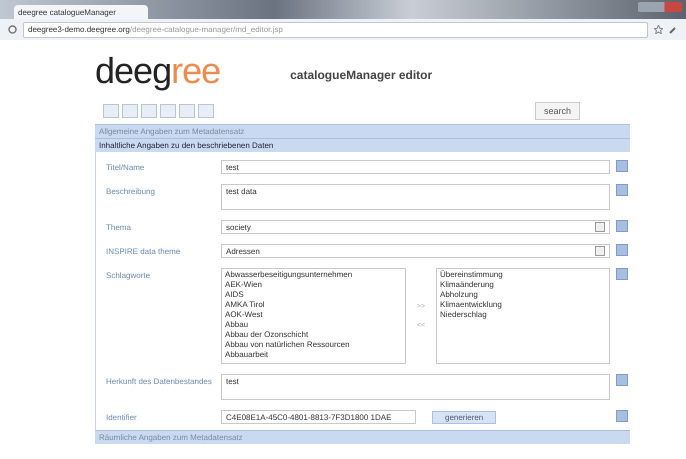  I want to click on section-header: Allgemeine Angaben zum Metadatensatz, so click(362, 131).